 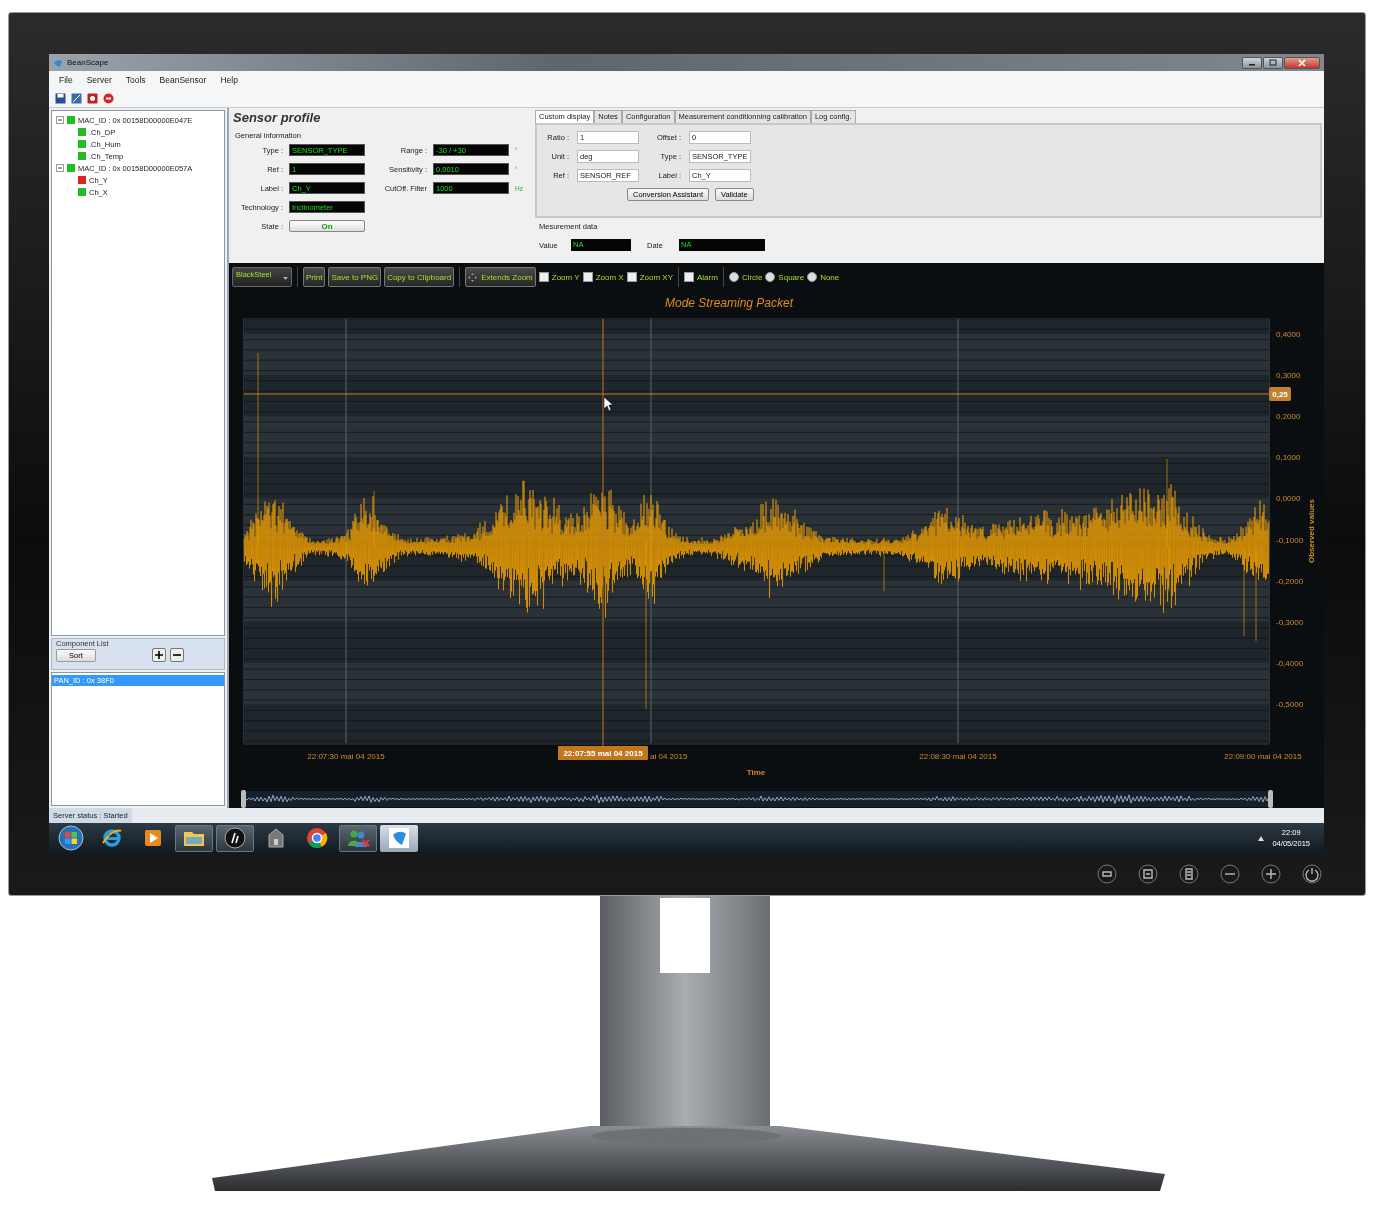 I want to click on menu-item: Server, so click(x=99, y=80).